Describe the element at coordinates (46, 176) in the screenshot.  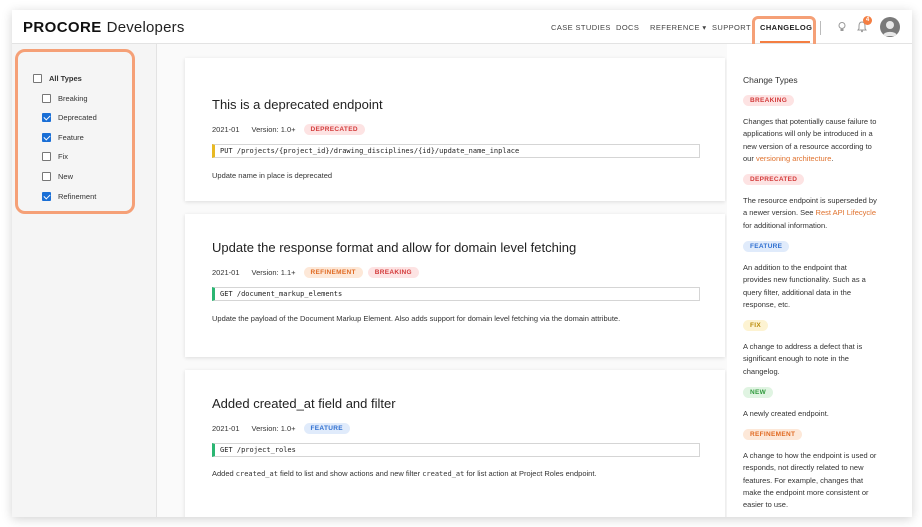
I see `checkbox-new` at that location.